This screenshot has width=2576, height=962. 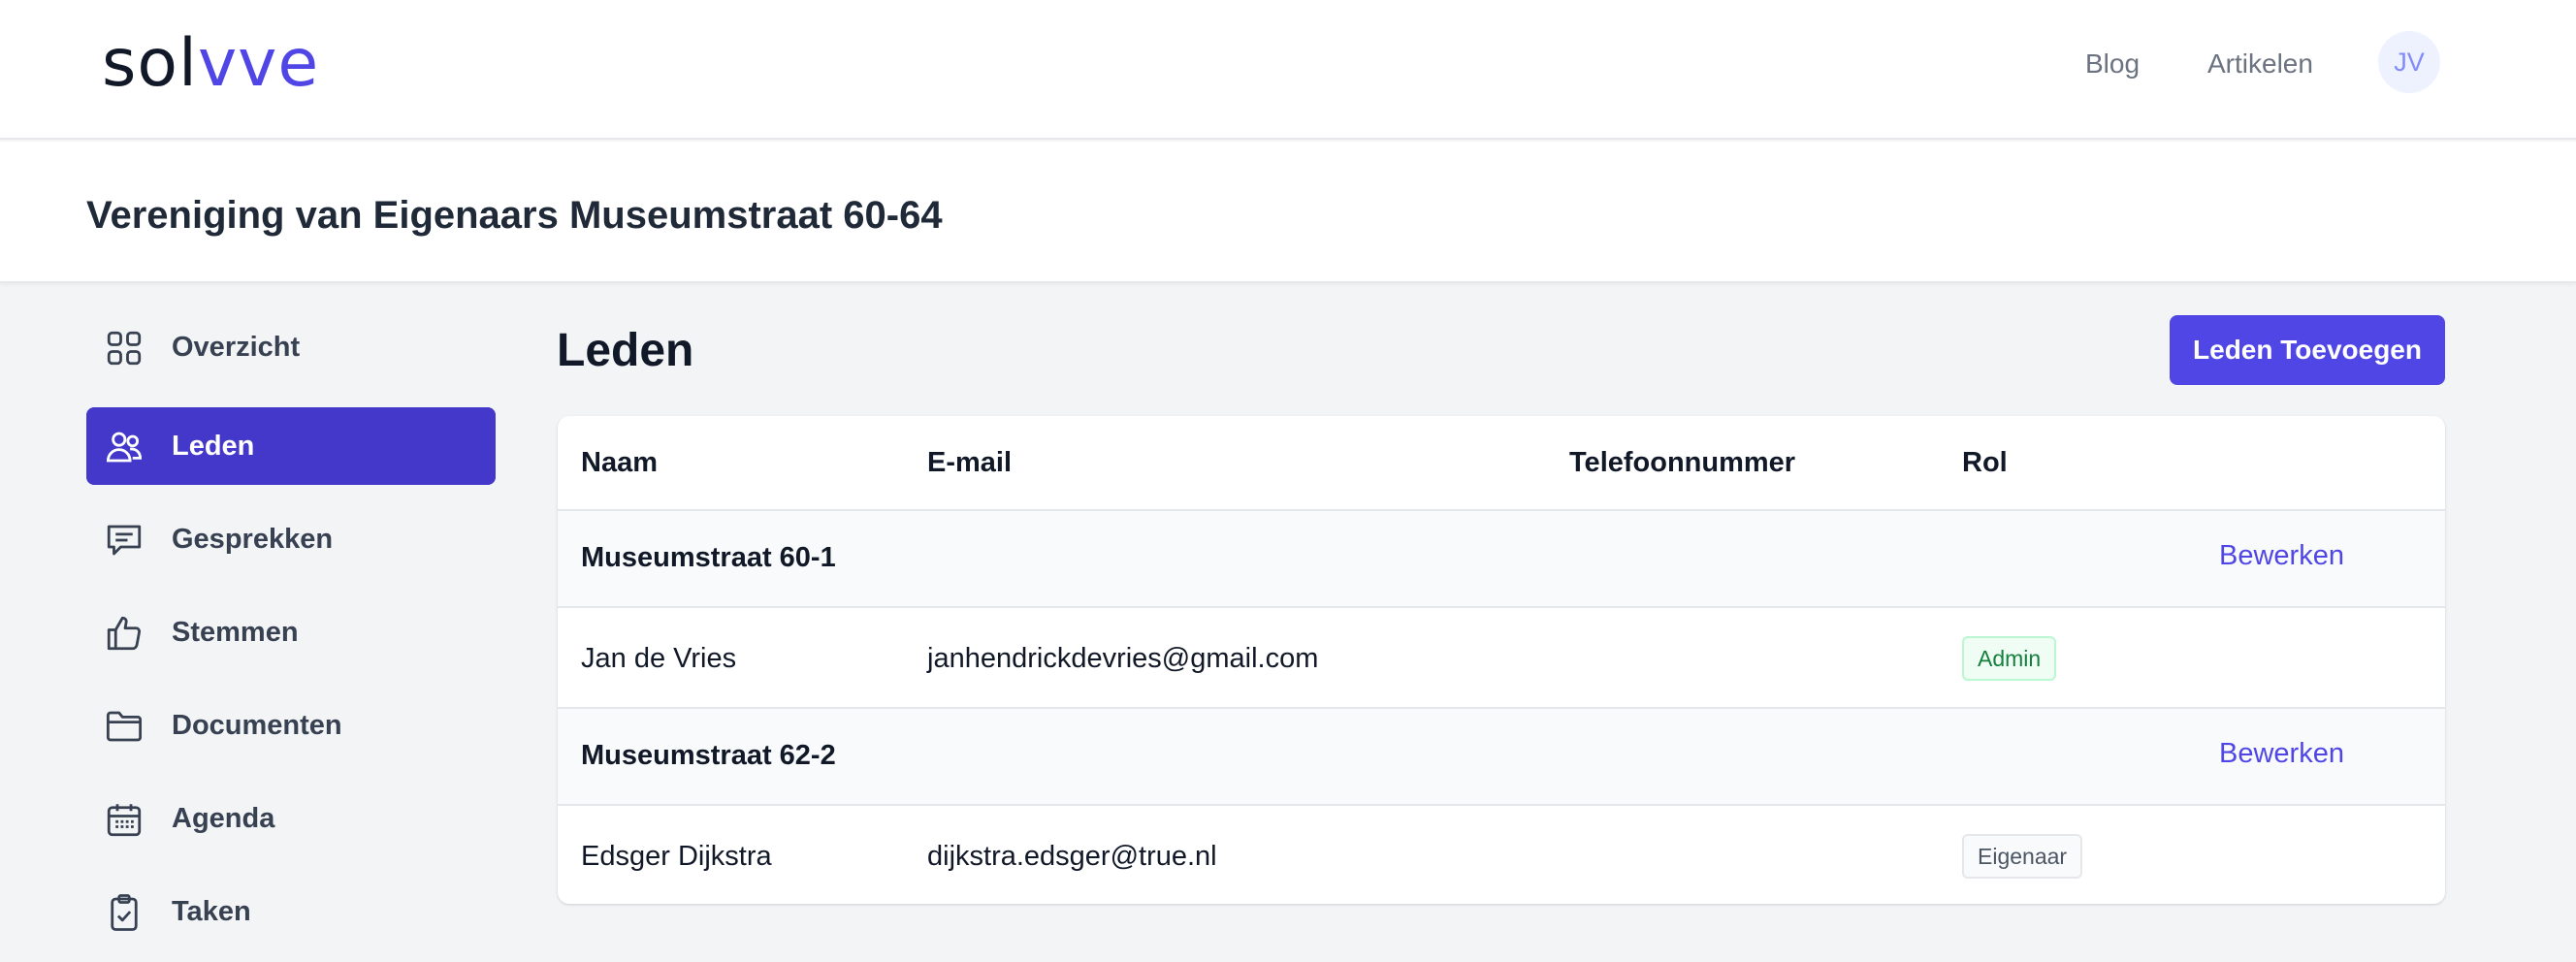 What do you see at coordinates (257, 725) in the screenshot?
I see `sidebar-item-label: Documenten` at bounding box center [257, 725].